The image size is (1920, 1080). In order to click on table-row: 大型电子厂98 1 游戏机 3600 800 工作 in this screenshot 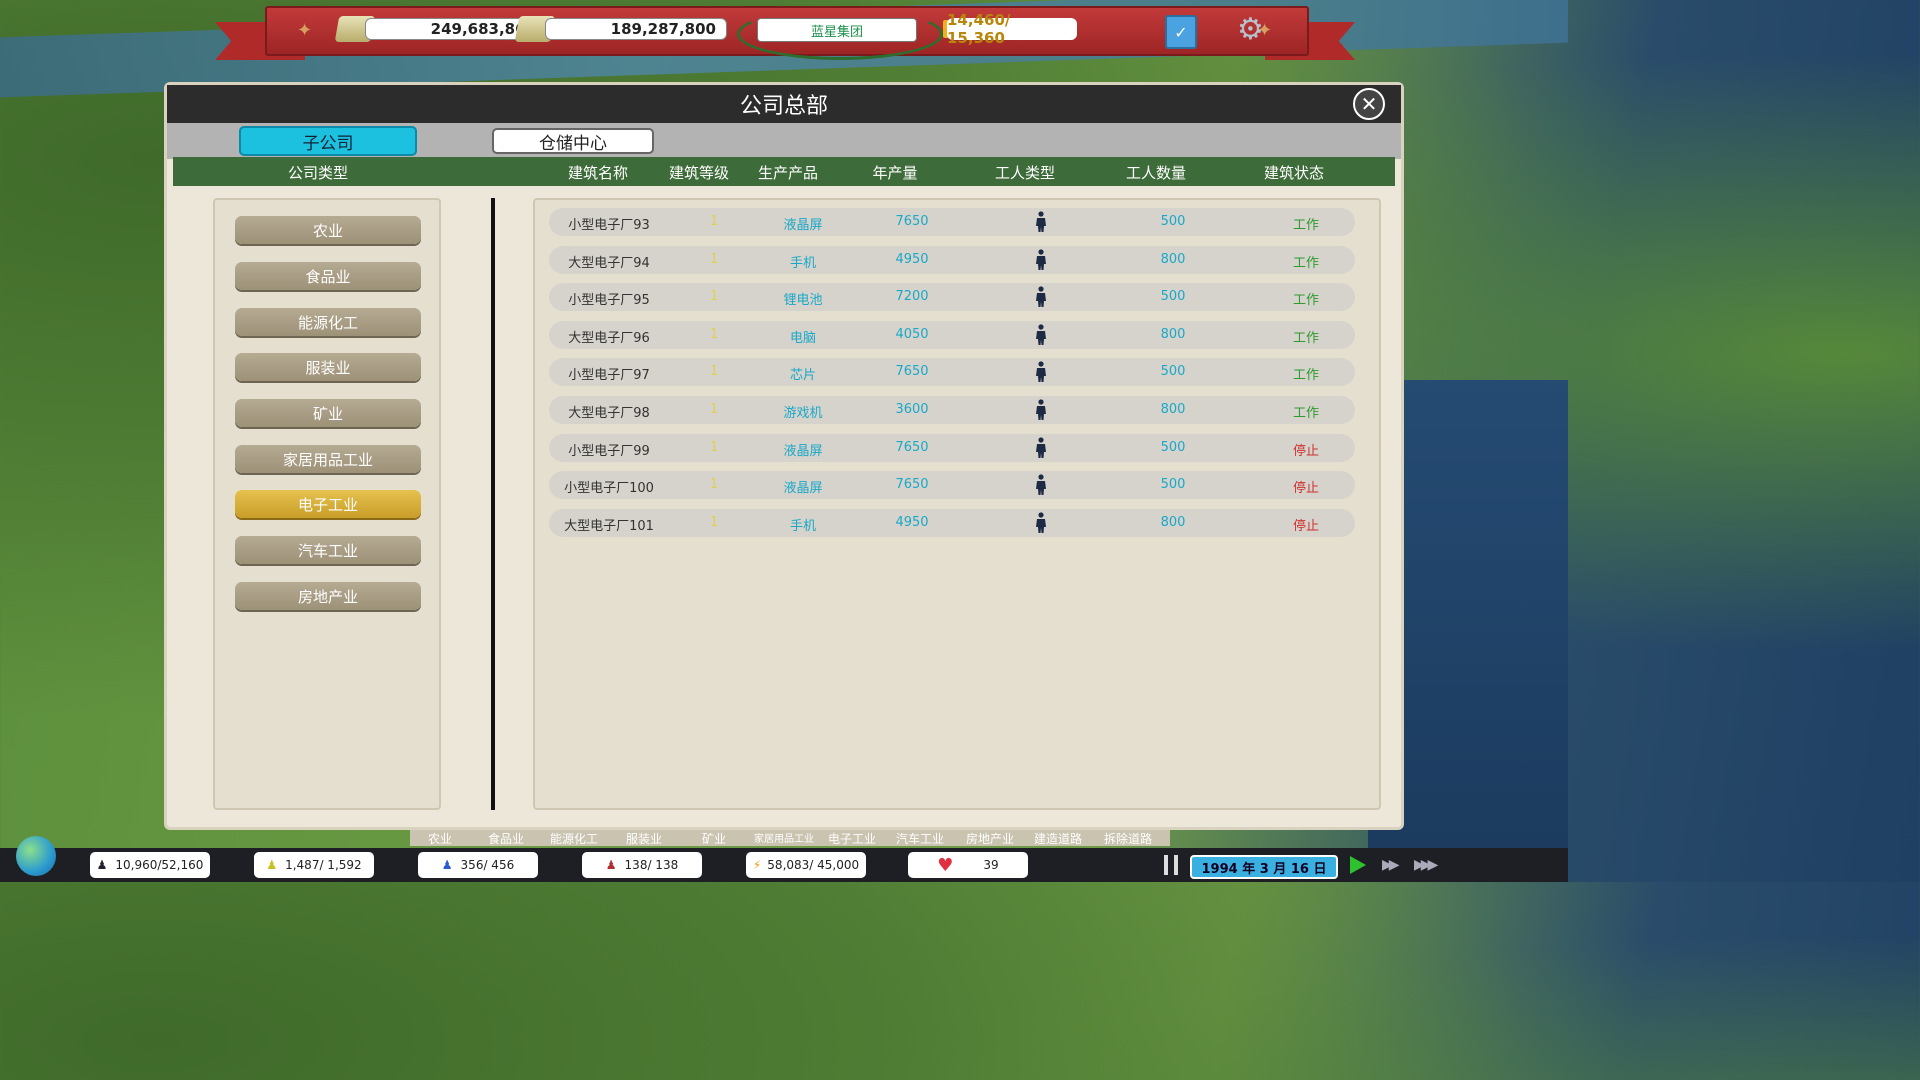, I will do `click(952, 410)`.